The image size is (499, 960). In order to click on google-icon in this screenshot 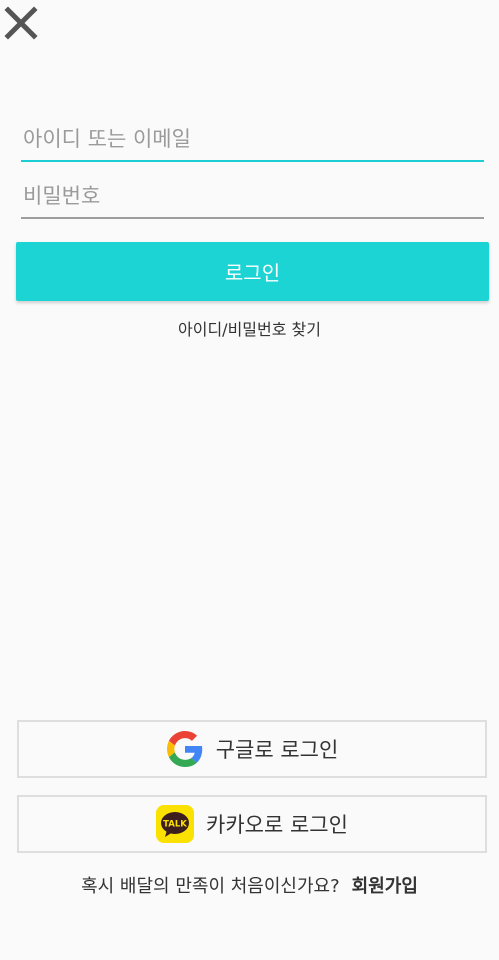, I will do `click(185, 749)`.